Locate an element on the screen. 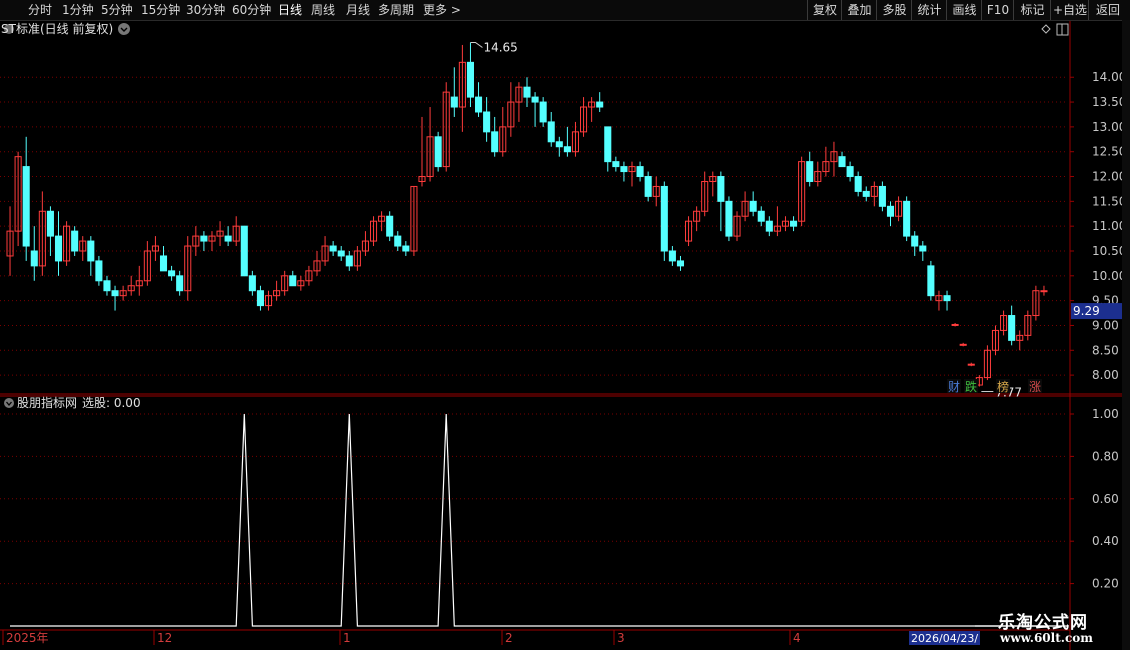 The image size is (1130, 650). event-badge-0: 财 is located at coordinates (954, 387).